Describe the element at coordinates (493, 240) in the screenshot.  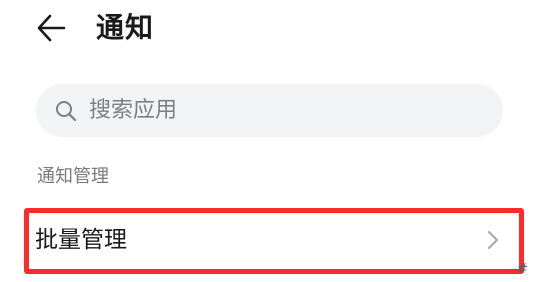
I see `chevron-right-icon` at that location.